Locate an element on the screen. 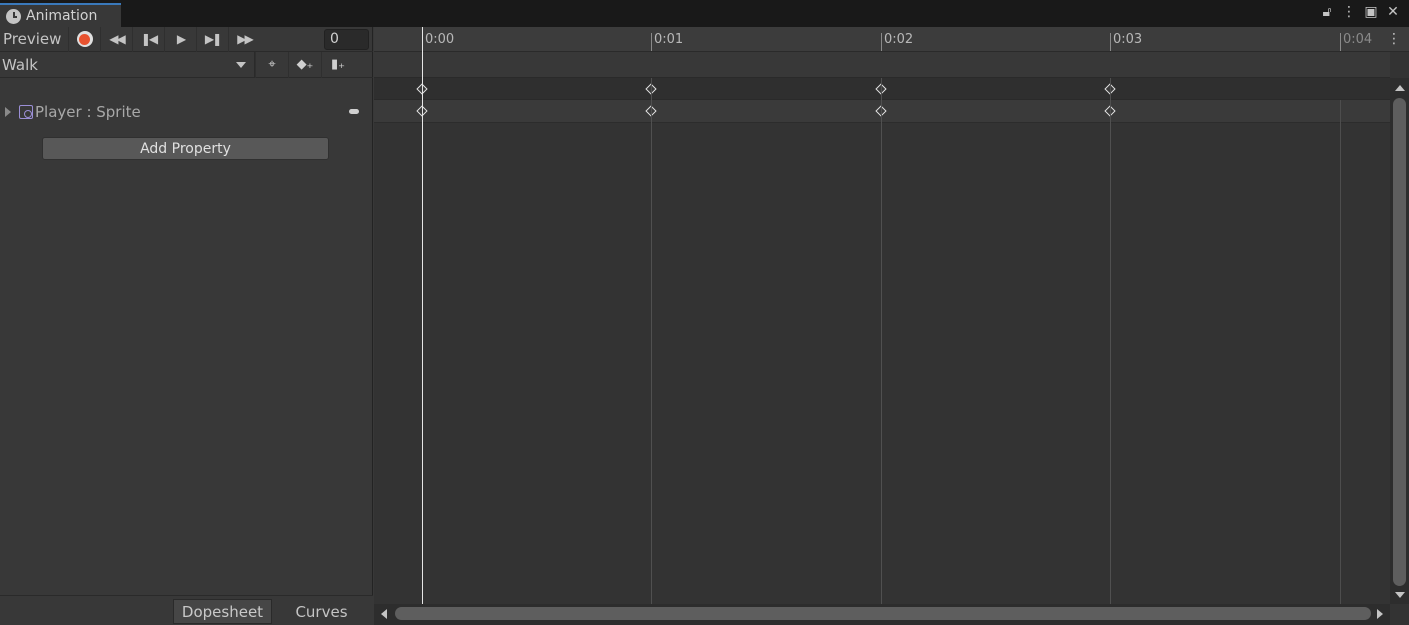  tab-dopesheet: Dopesheet is located at coordinates (222, 611).